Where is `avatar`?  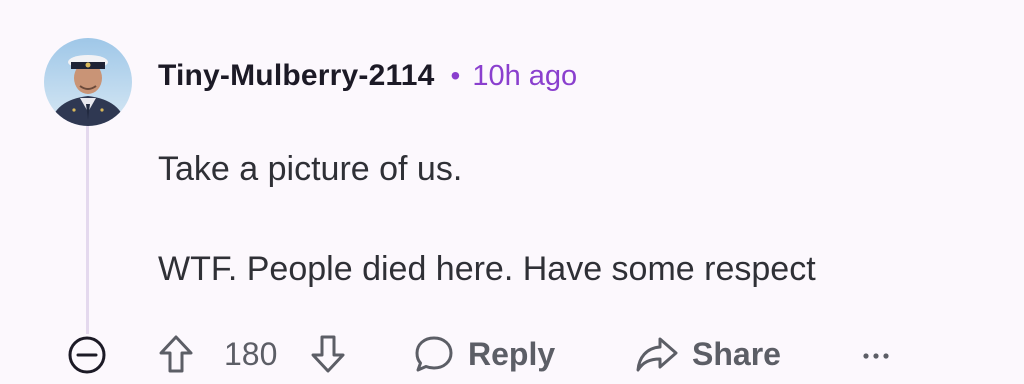
avatar is located at coordinates (88, 82).